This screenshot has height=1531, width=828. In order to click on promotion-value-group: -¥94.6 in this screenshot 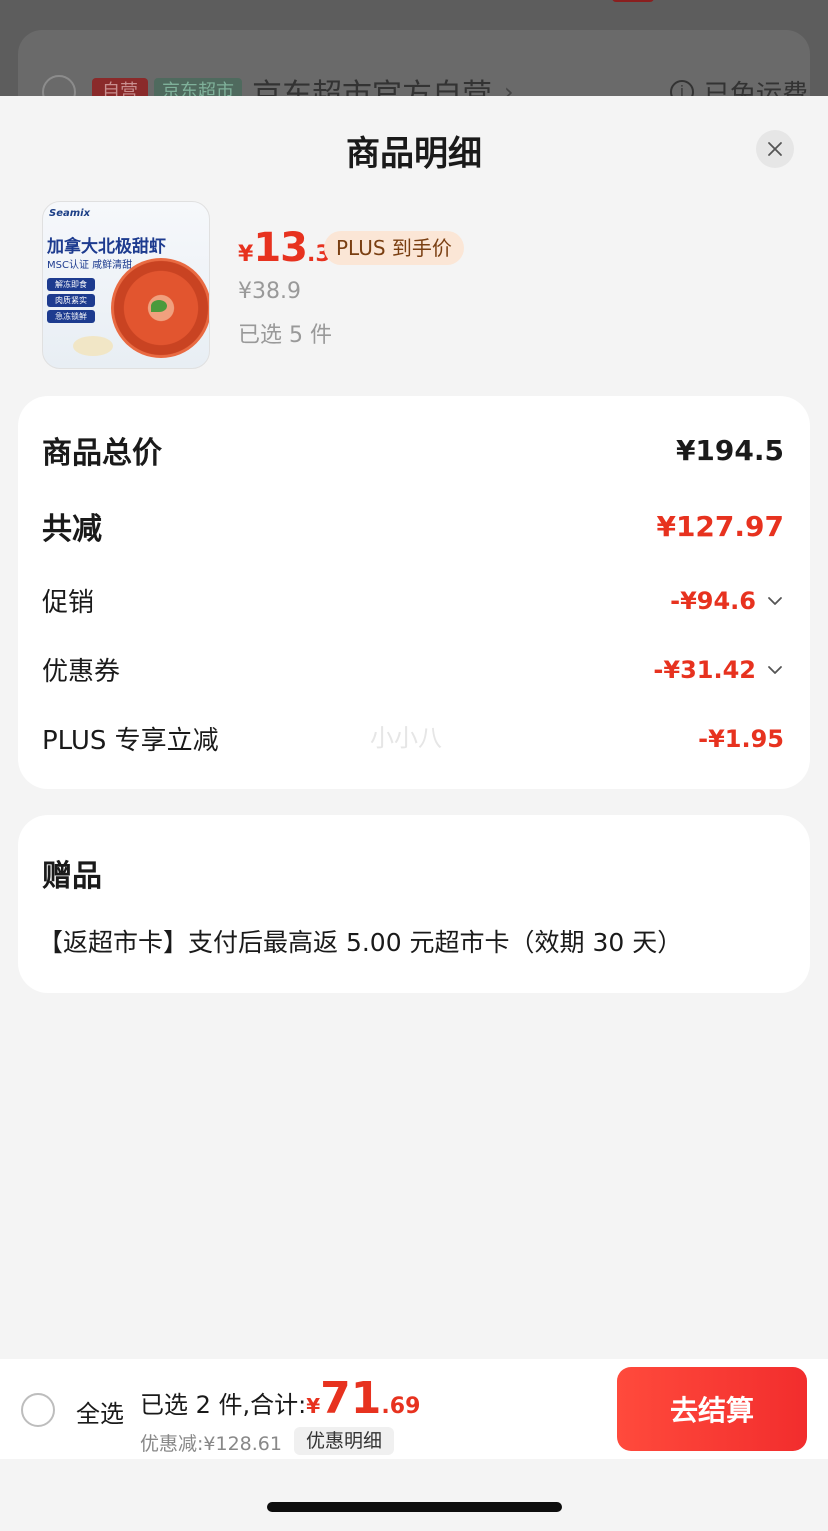, I will do `click(727, 601)`.